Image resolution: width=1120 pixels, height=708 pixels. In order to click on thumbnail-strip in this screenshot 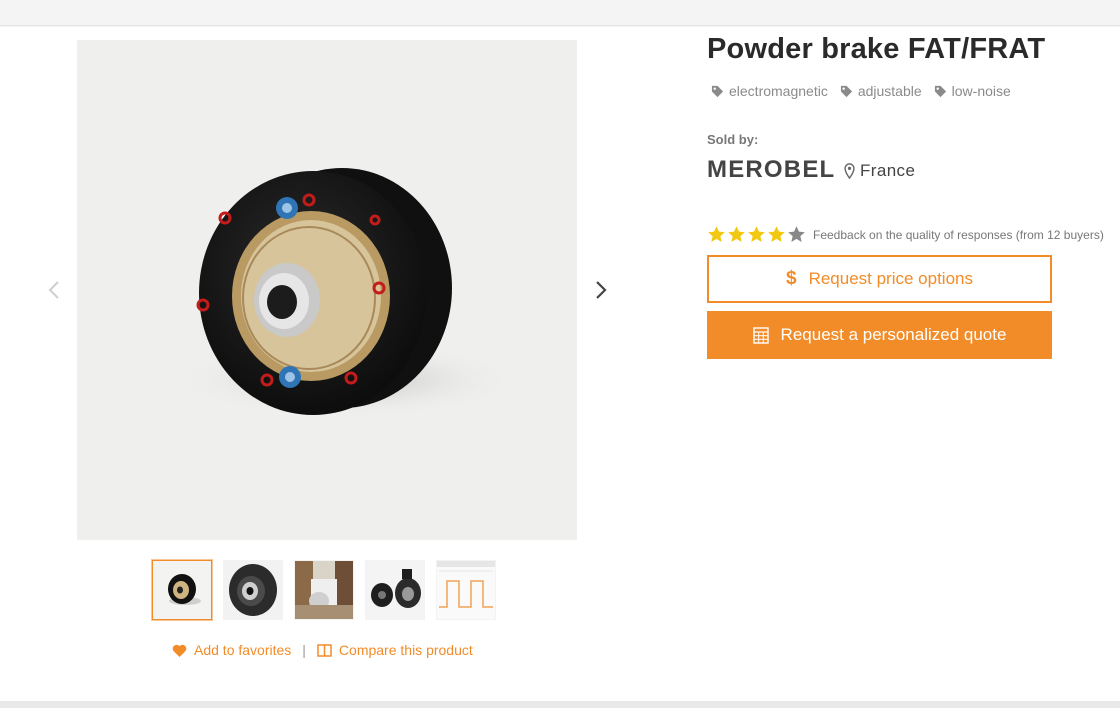, I will do `click(324, 590)`.